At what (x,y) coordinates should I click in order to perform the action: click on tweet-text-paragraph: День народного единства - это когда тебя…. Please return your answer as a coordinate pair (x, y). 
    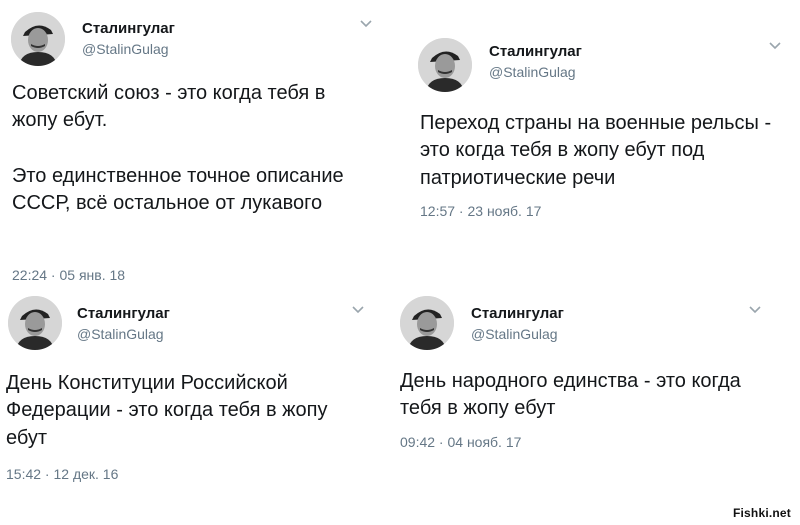
    Looking at the image, I should click on (570, 395).